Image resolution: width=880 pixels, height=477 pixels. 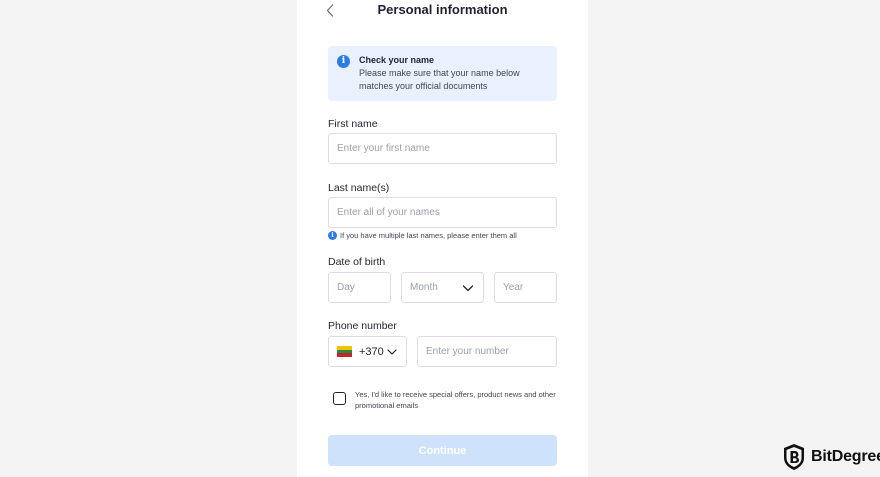 I want to click on first-name-label: First name, so click(x=353, y=124).